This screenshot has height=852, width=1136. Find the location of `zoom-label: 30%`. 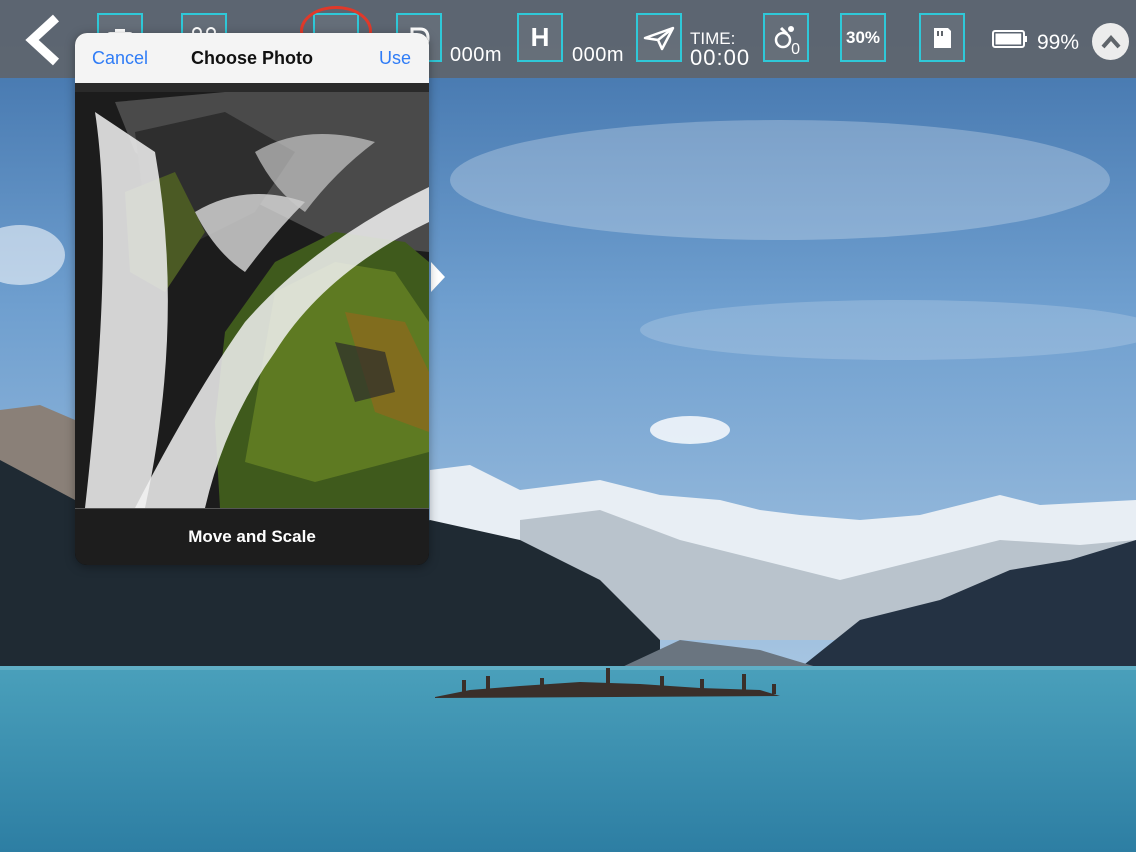

zoom-label: 30% is located at coordinates (863, 37).